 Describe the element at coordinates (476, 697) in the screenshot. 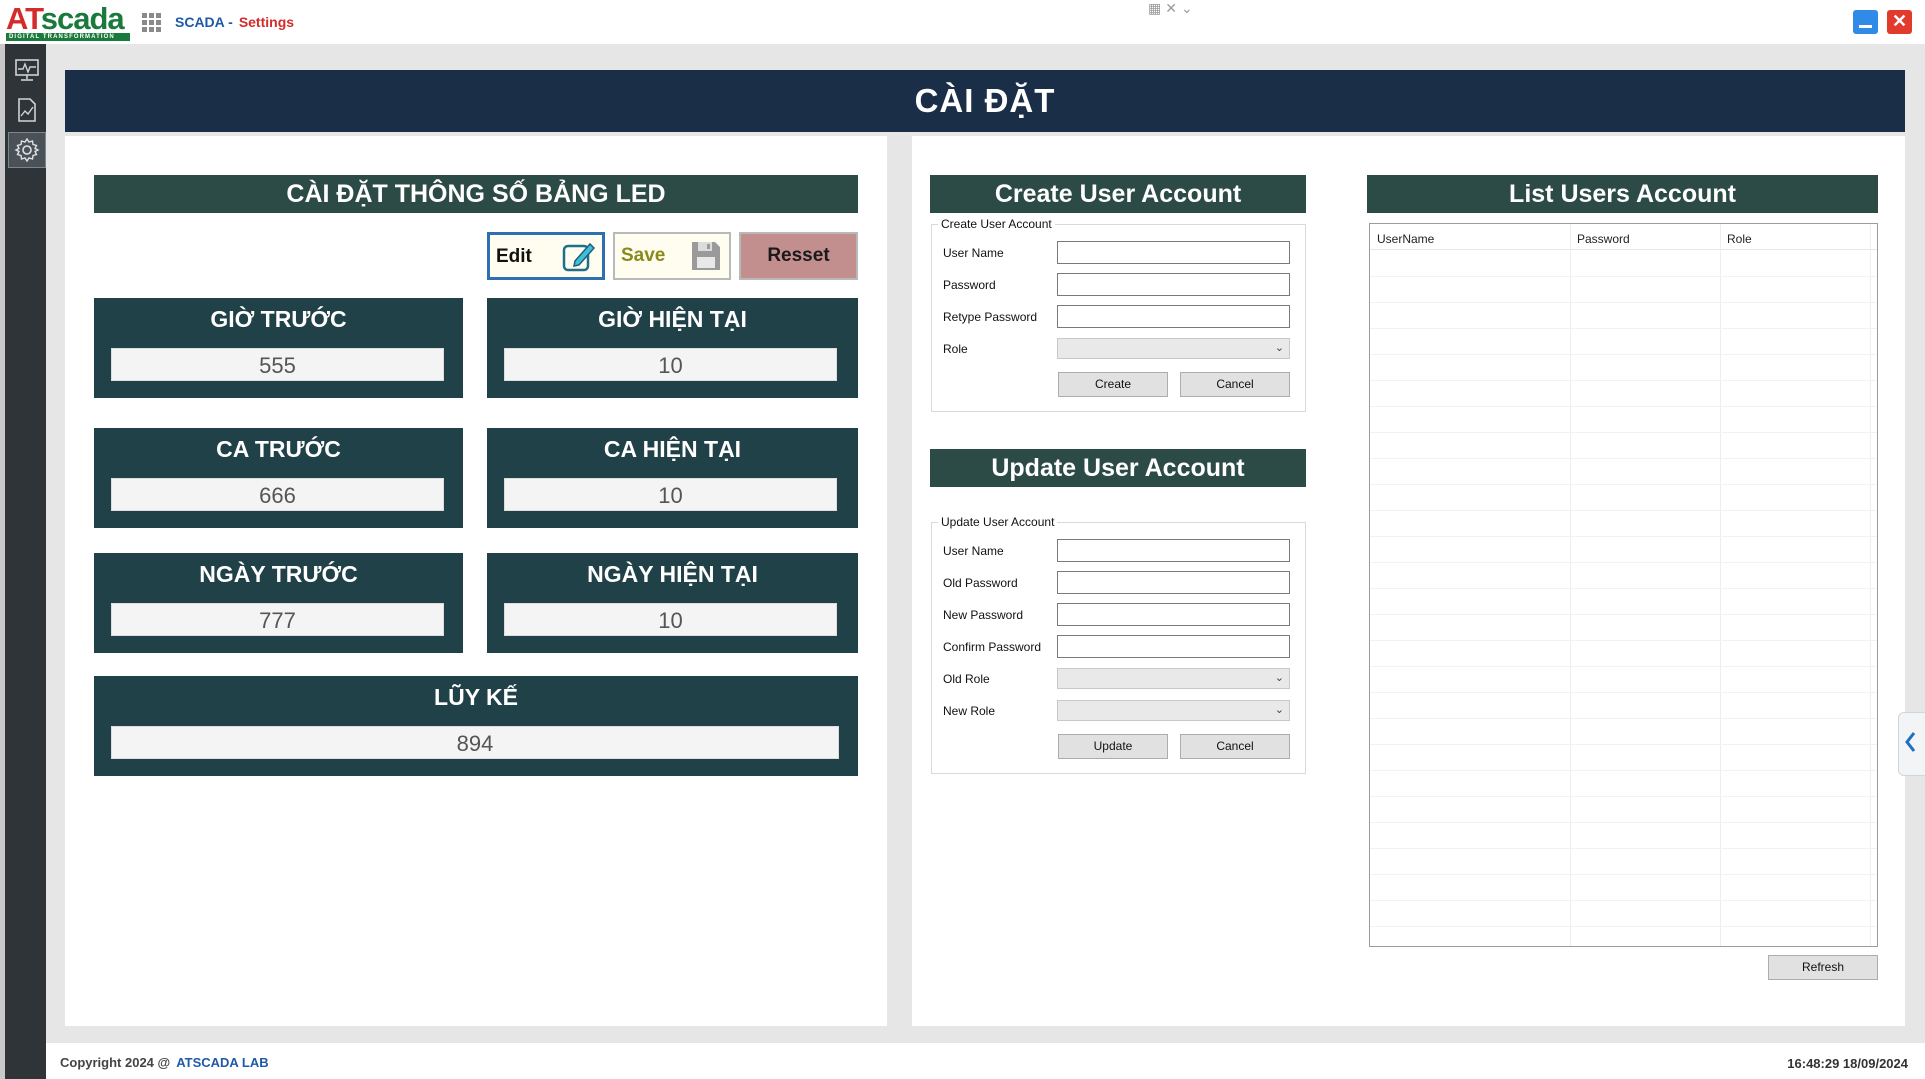

I see `card-label: LŨY KẾ` at that location.